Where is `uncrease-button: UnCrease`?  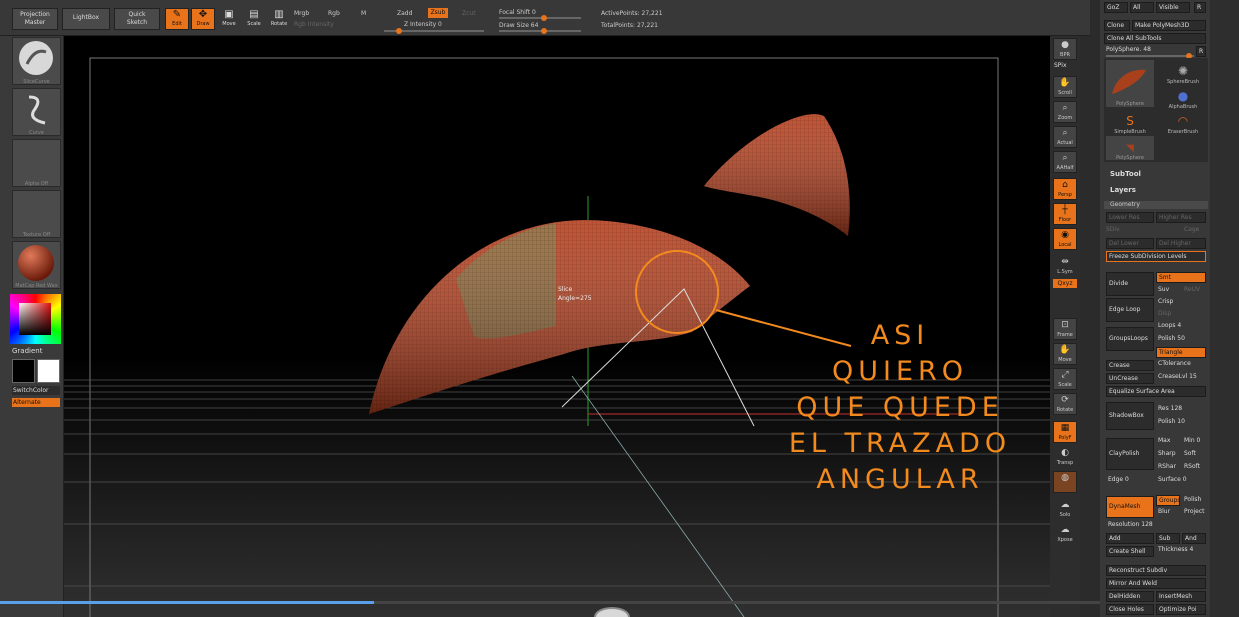
uncrease-button: UnCrease is located at coordinates (1130, 378).